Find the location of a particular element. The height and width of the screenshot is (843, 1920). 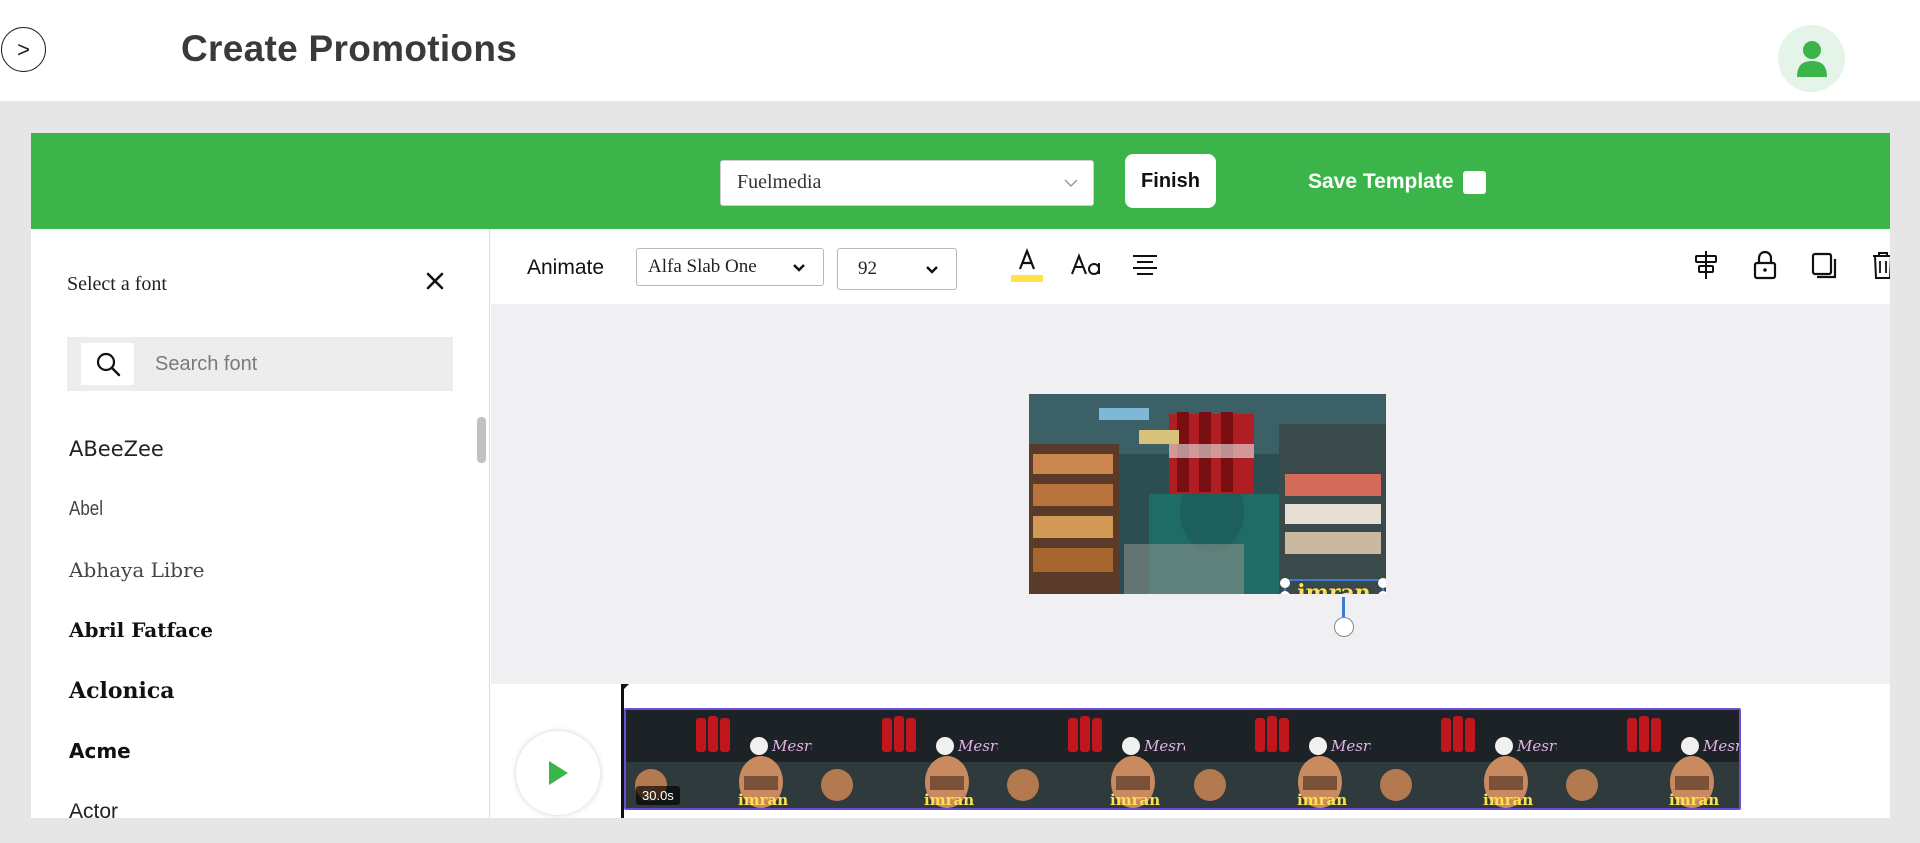

play-button is located at coordinates (558, 773).